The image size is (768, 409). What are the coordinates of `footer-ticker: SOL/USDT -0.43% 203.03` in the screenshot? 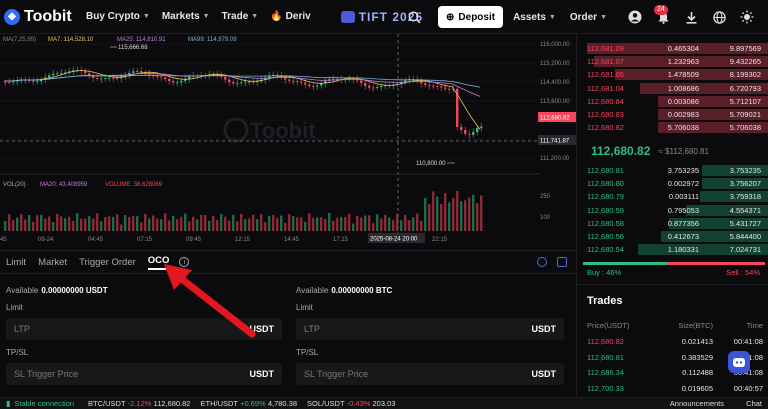 It's located at (351, 403).